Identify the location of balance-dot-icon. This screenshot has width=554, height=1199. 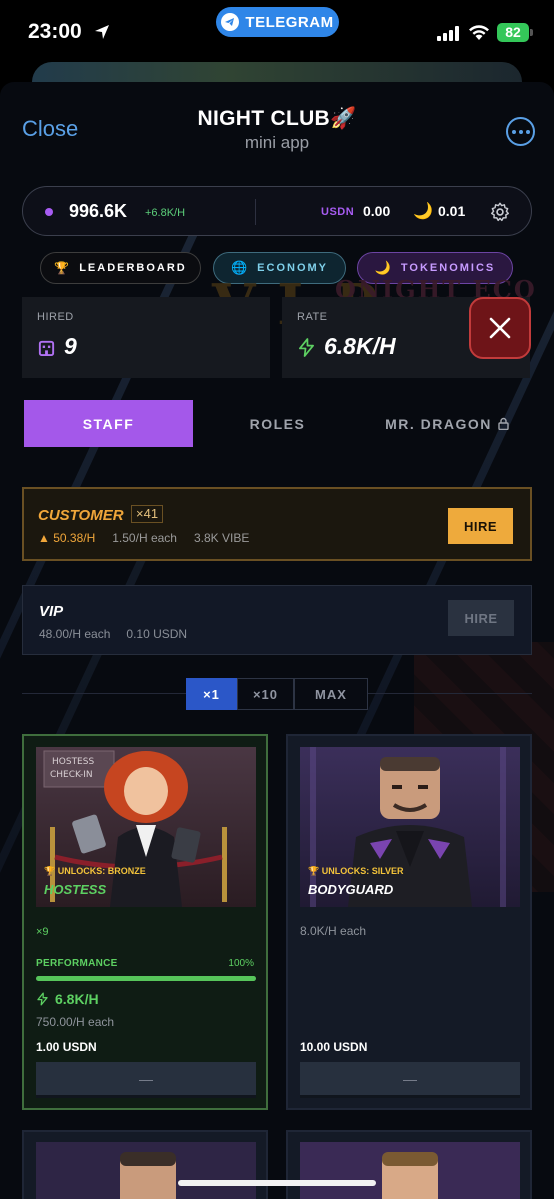
(49, 212).